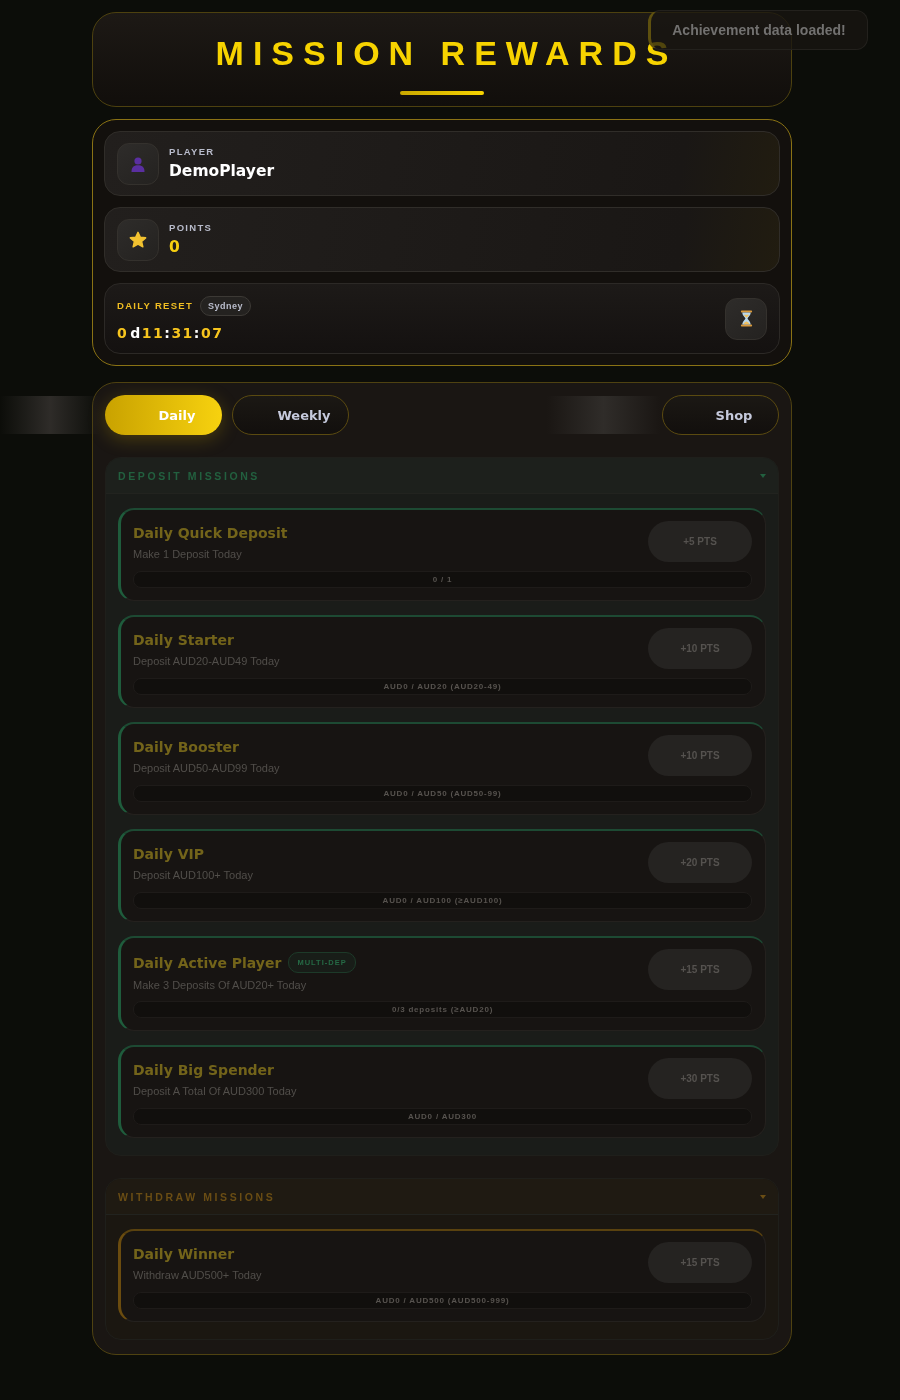  What do you see at coordinates (746, 318) in the screenshot?
I see `hourglass-icon` at bounding box center [746, 318].